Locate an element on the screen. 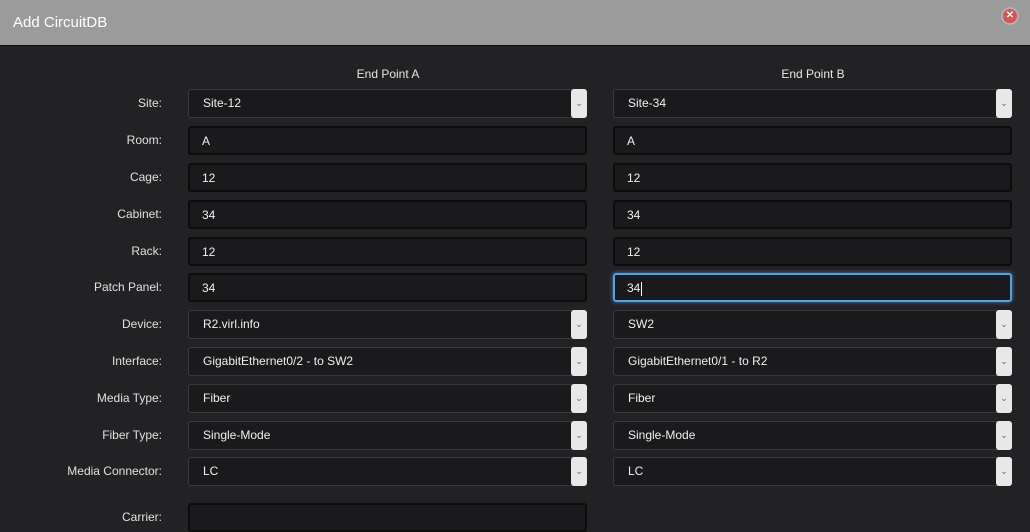 This screenshot has height=532, width=1030. device-select-b: SW2 ⌄ is located at coordinates (812, 324).